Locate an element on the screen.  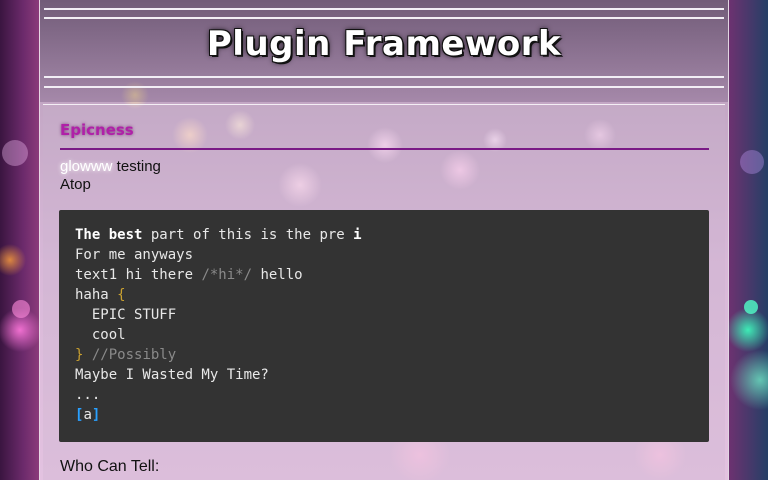
code-comment: /*hi*/ is located at coordinates (227, 275).